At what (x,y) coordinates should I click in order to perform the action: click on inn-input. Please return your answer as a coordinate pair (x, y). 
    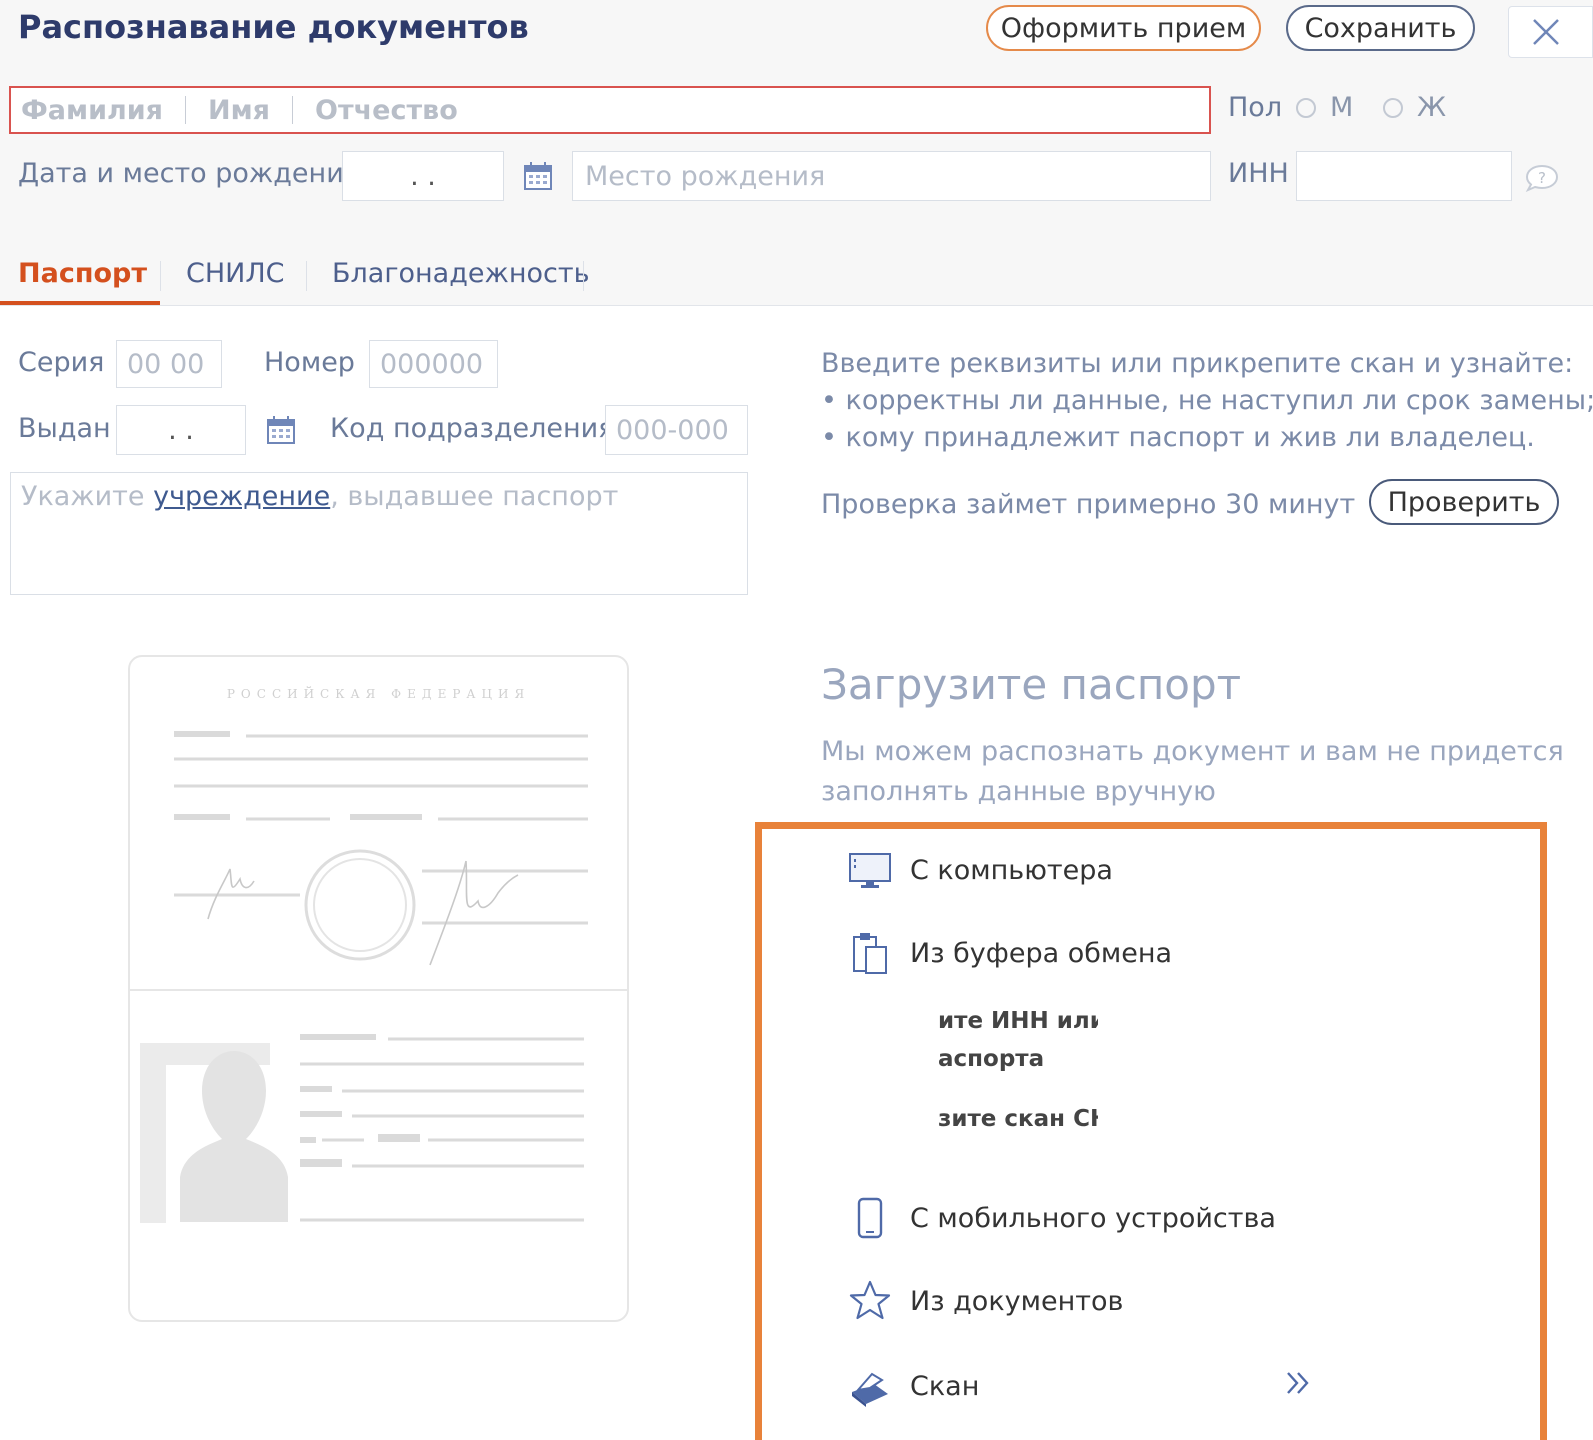
    Looking at the image, I should click on (1404, 176).